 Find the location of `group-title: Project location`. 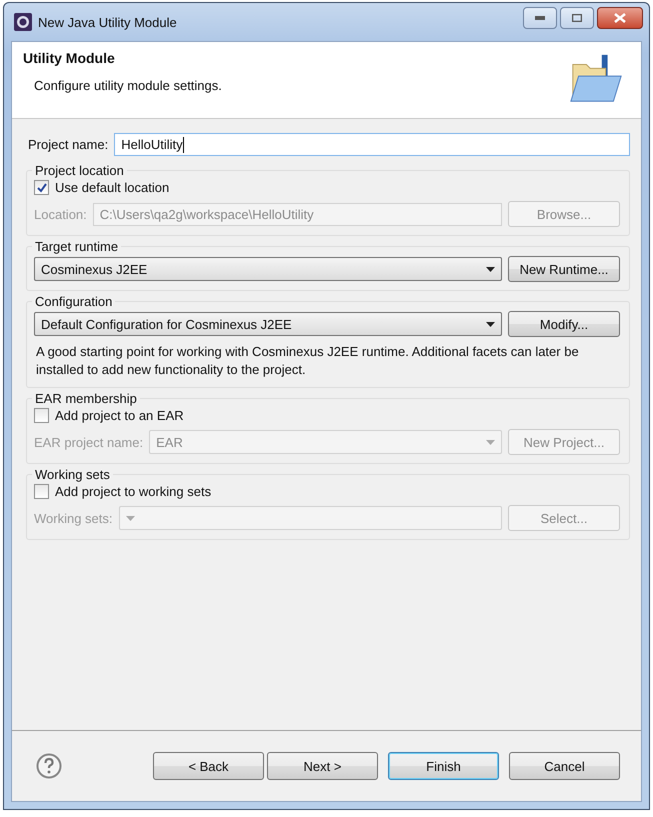

group-title: Project location is located at coordinates (79, 170).